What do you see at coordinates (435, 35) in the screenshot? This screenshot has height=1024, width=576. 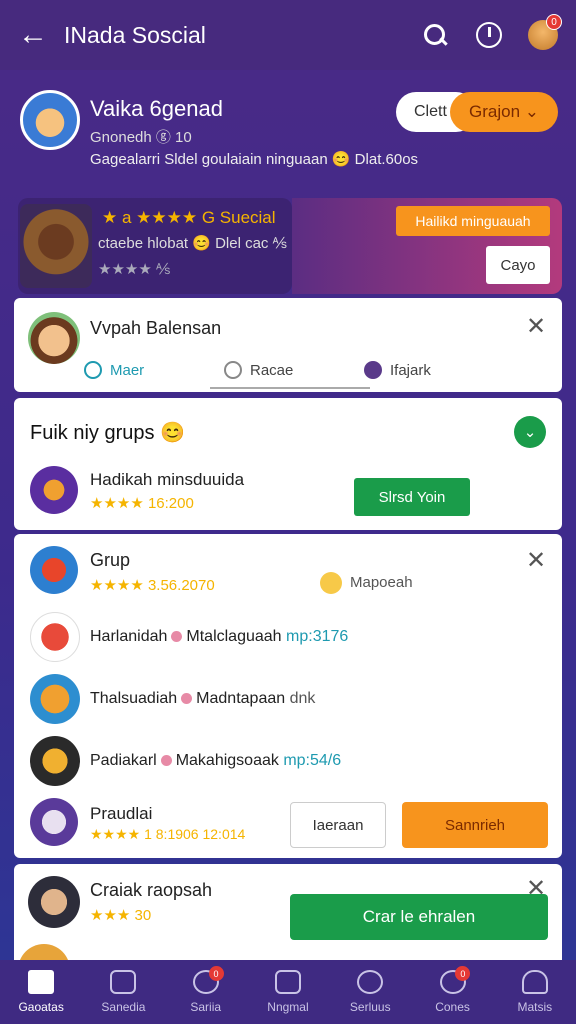 I see `search-icon` at bounding box center [435, 35].